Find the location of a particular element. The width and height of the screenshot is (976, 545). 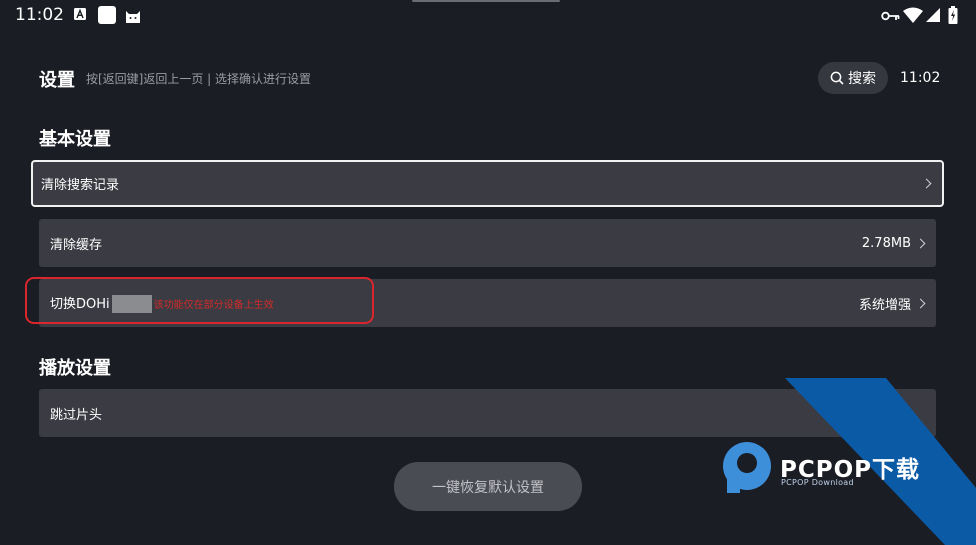

row-label: 跳过片头 is located at coordinates (76, 415).